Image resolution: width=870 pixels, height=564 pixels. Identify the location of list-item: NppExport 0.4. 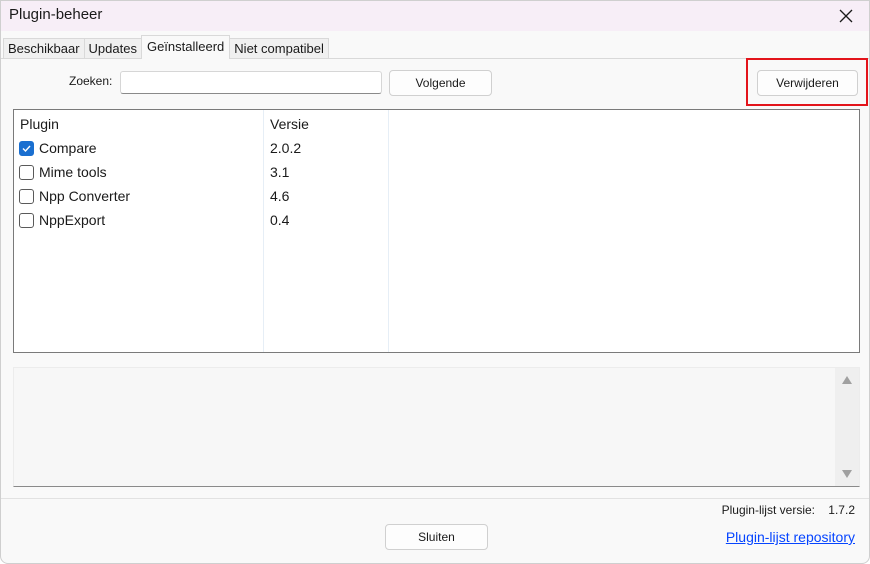
(438, 222).